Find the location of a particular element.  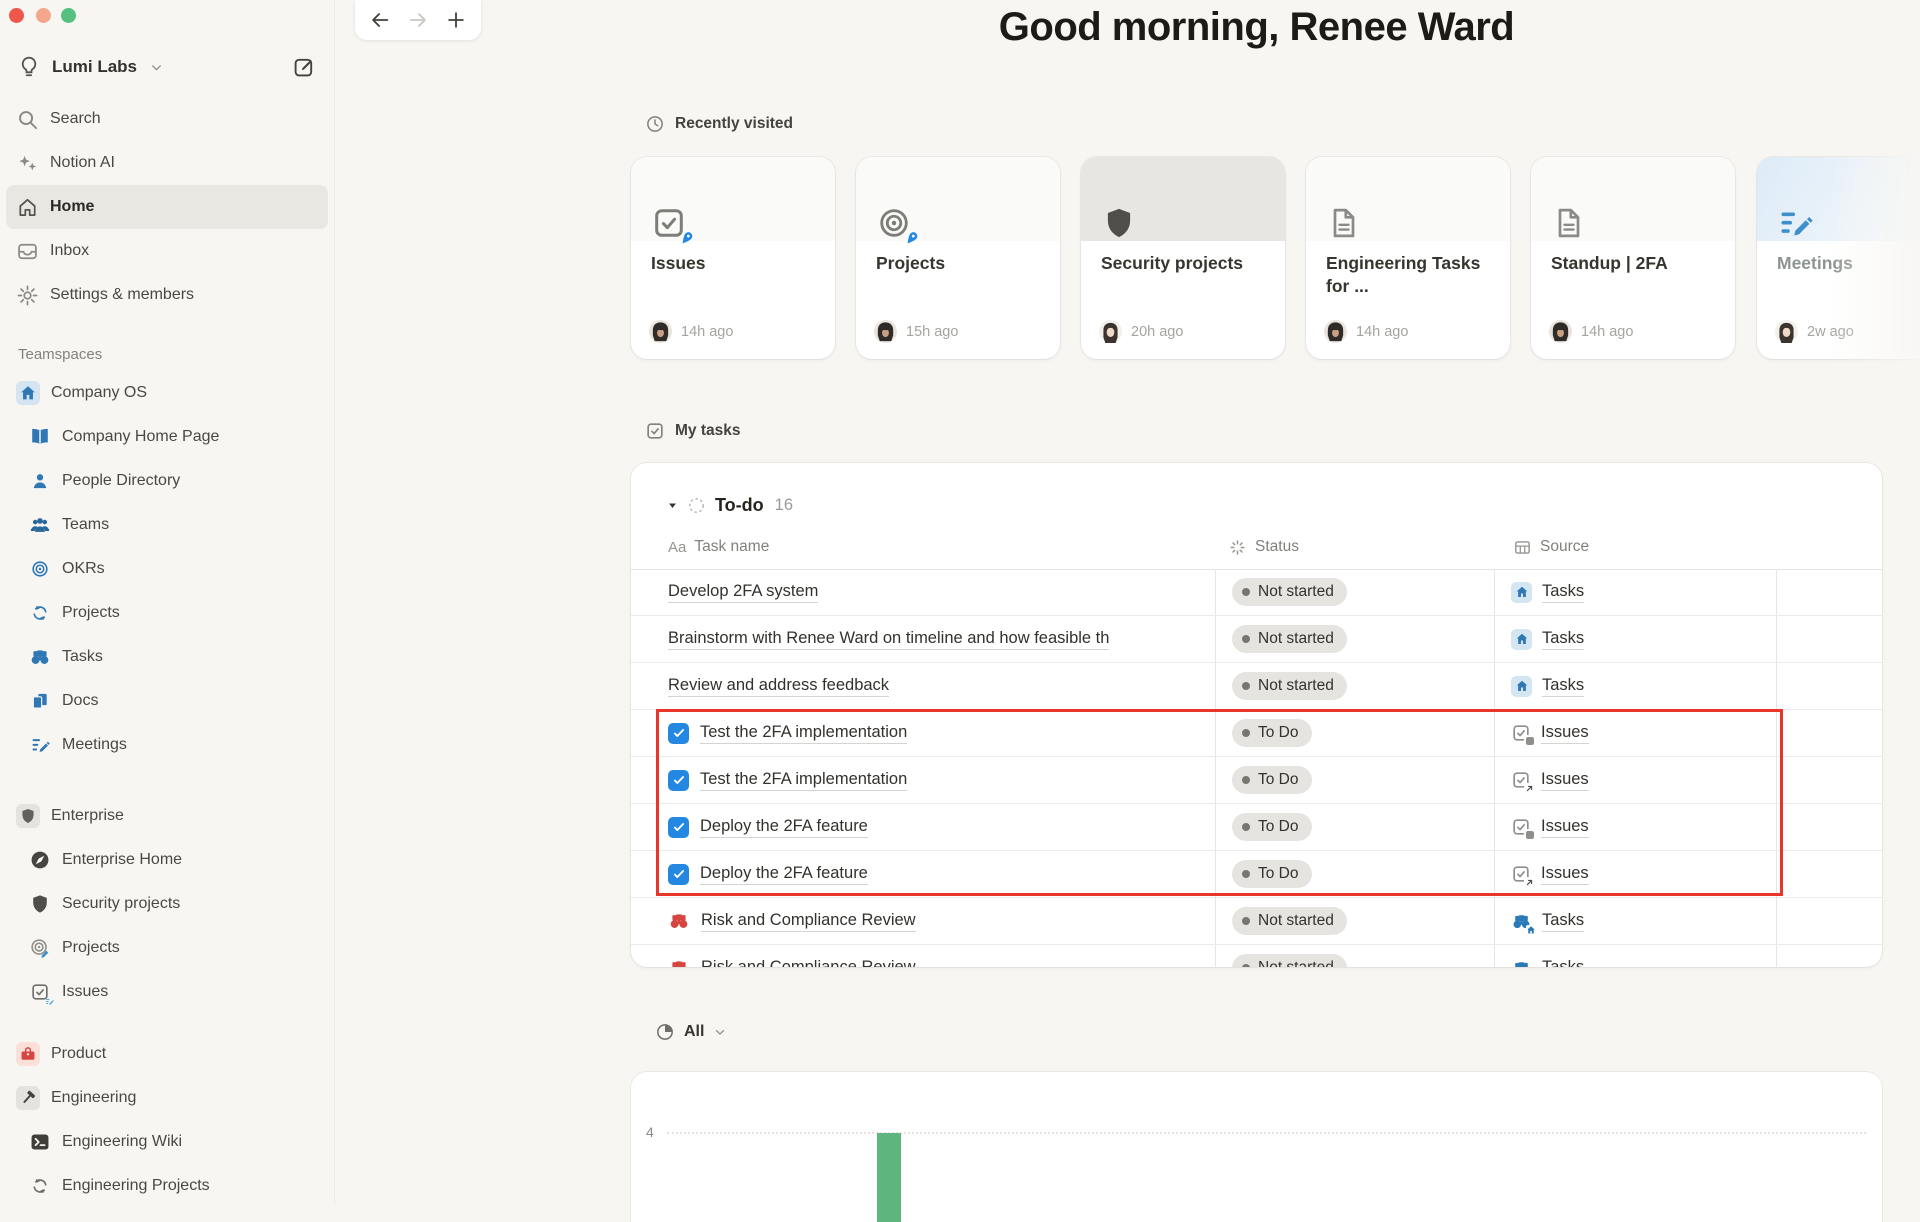

window-close-button is located at coordinates (16, 15).